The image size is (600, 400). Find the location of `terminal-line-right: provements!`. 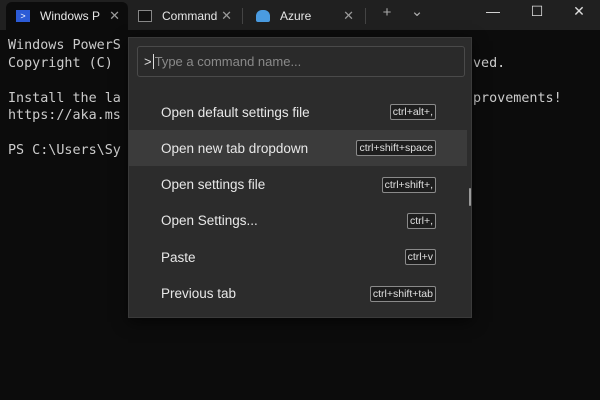

terminal-line-right: provements! is located at coordinates (517, 98).